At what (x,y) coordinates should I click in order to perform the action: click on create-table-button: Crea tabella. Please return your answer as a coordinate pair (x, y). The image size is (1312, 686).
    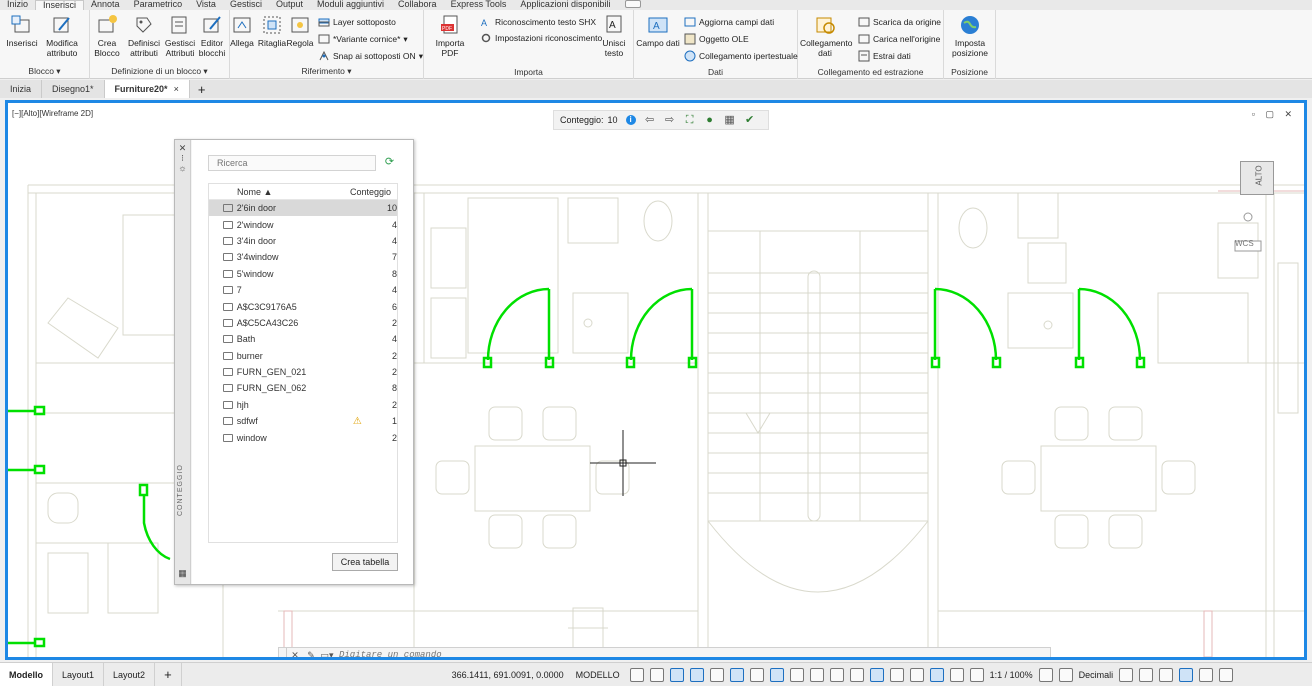
    Looking at the image, I should click on (365, 562).